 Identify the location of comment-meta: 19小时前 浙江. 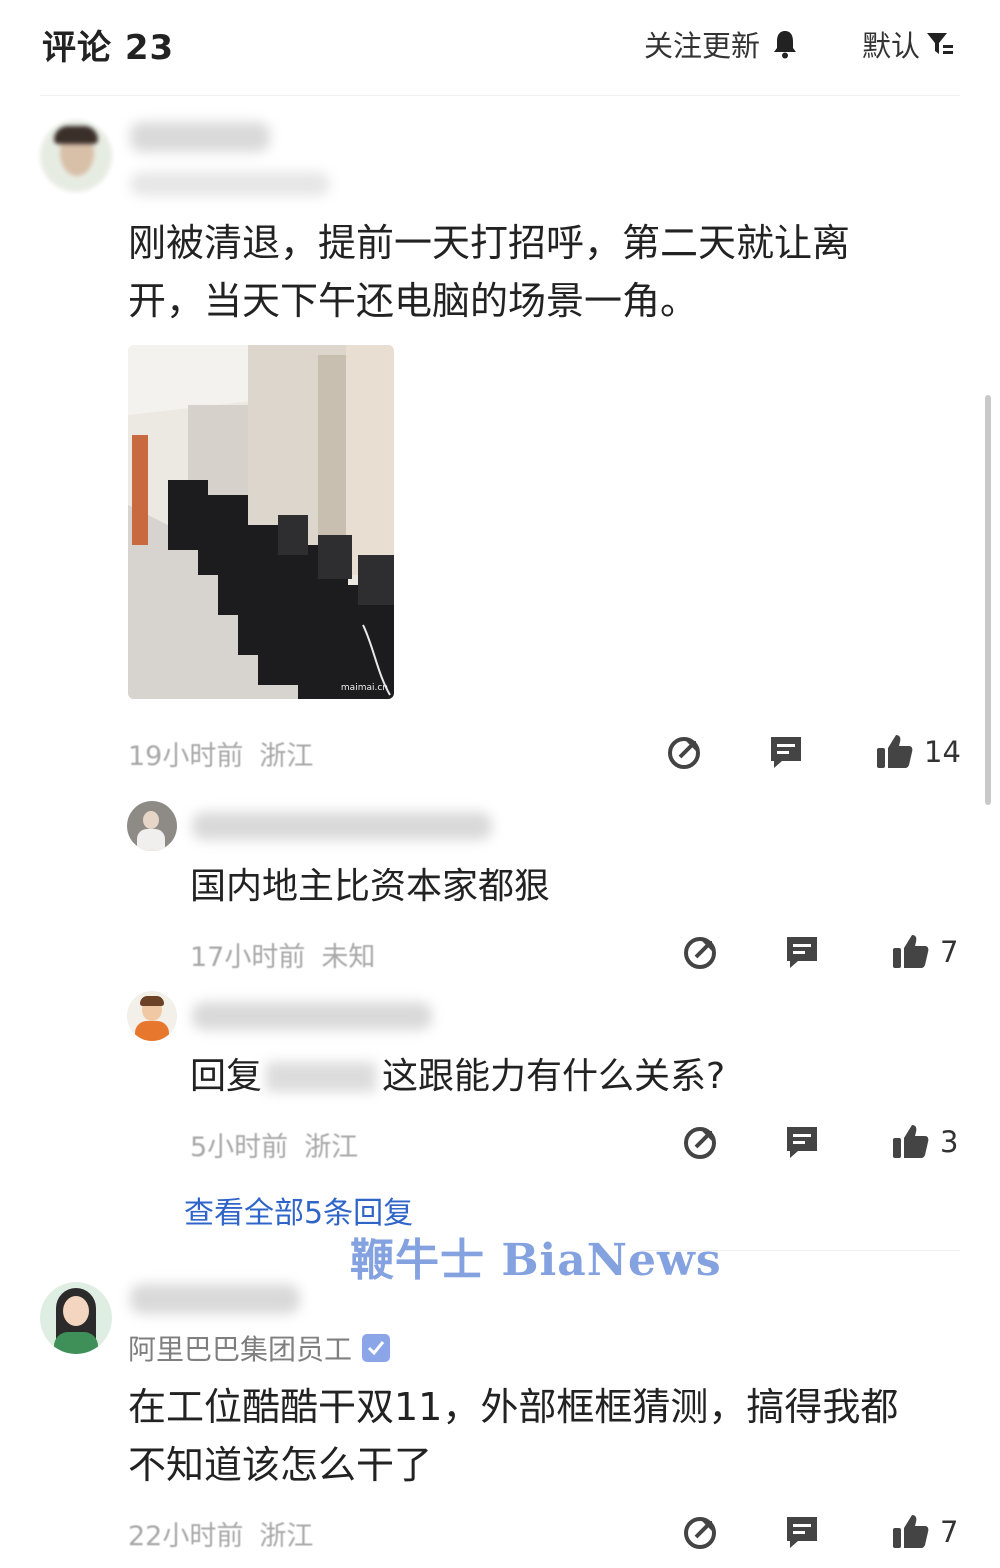
(220, 753).